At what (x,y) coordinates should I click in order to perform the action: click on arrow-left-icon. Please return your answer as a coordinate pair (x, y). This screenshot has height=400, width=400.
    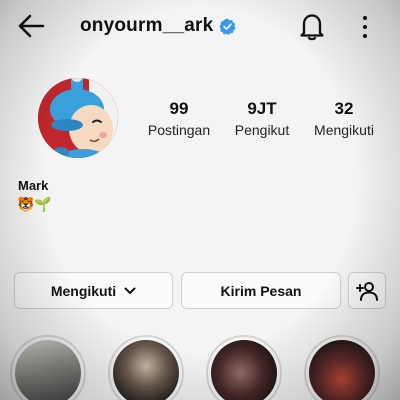
    Looking at the image, I should click on (31, 26).